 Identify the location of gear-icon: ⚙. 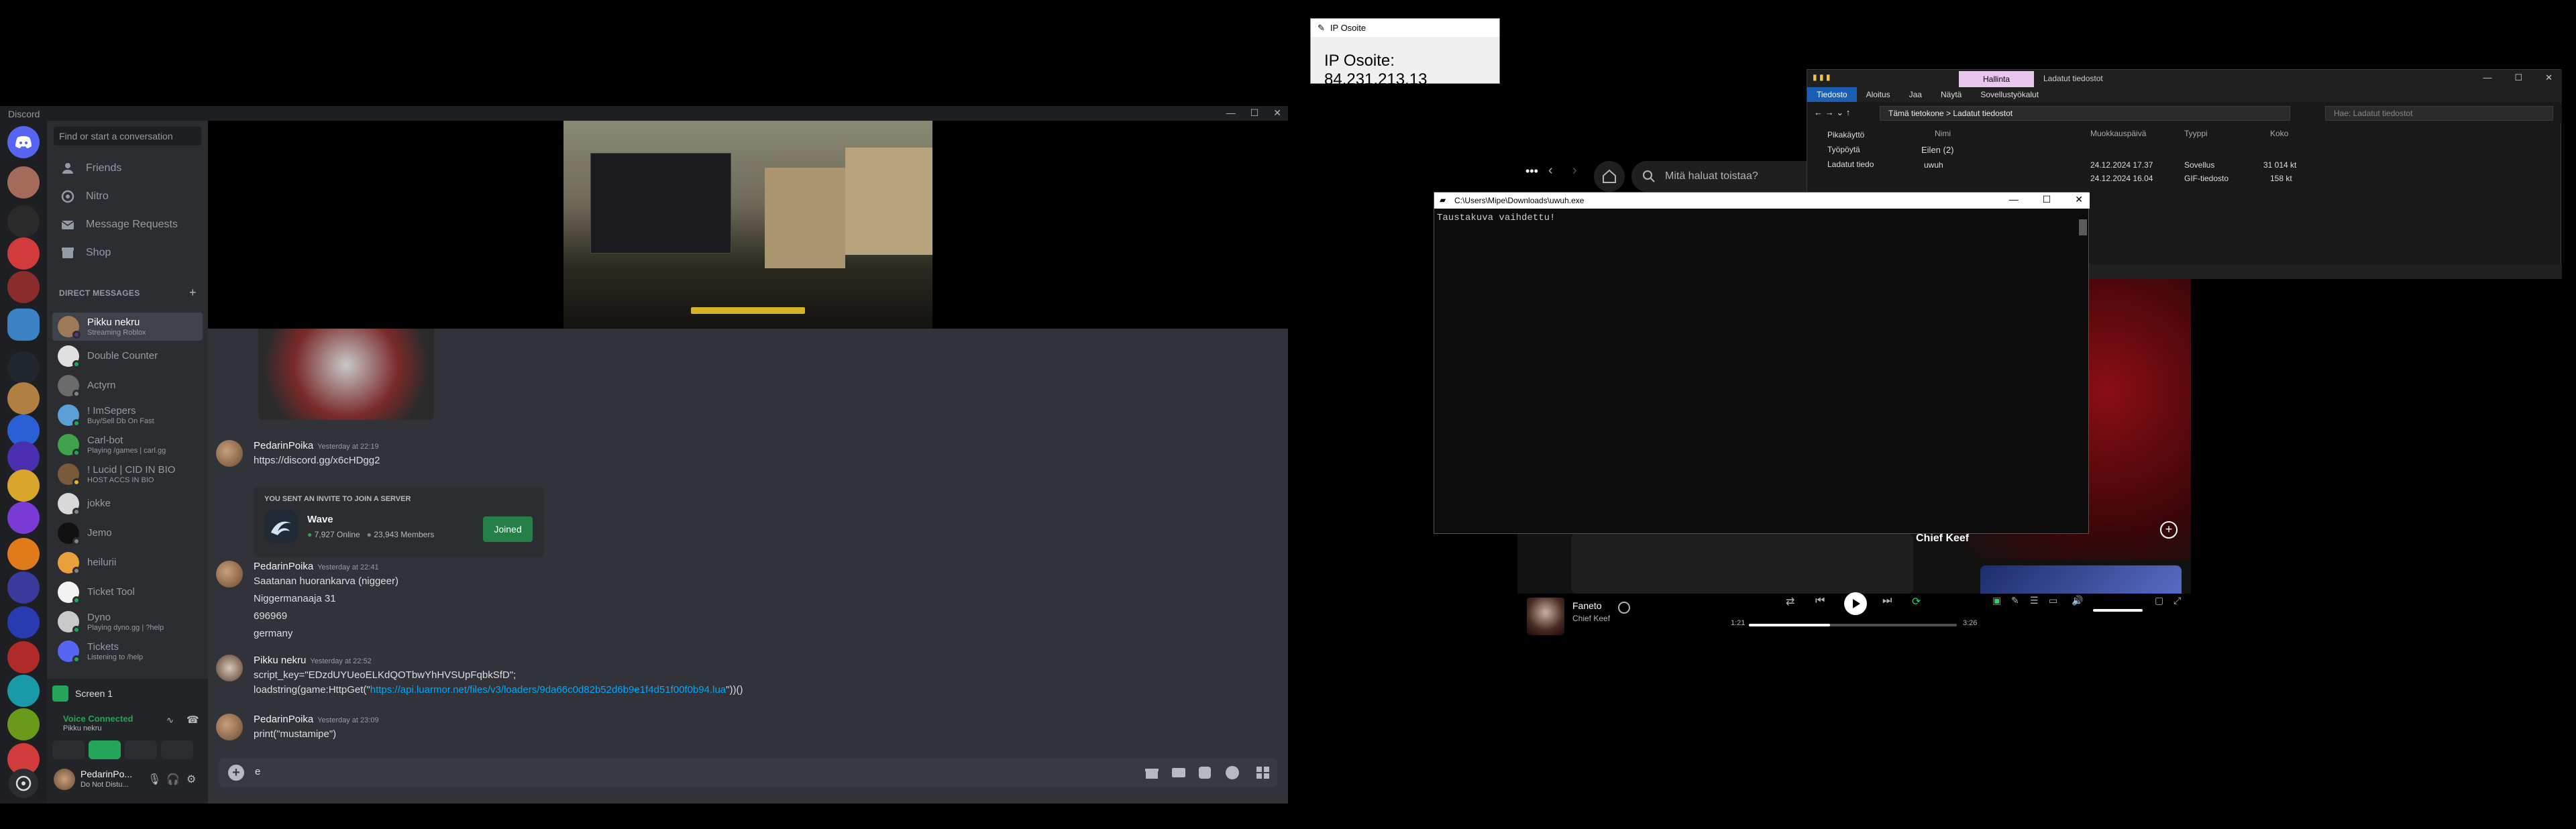
(191, 779).